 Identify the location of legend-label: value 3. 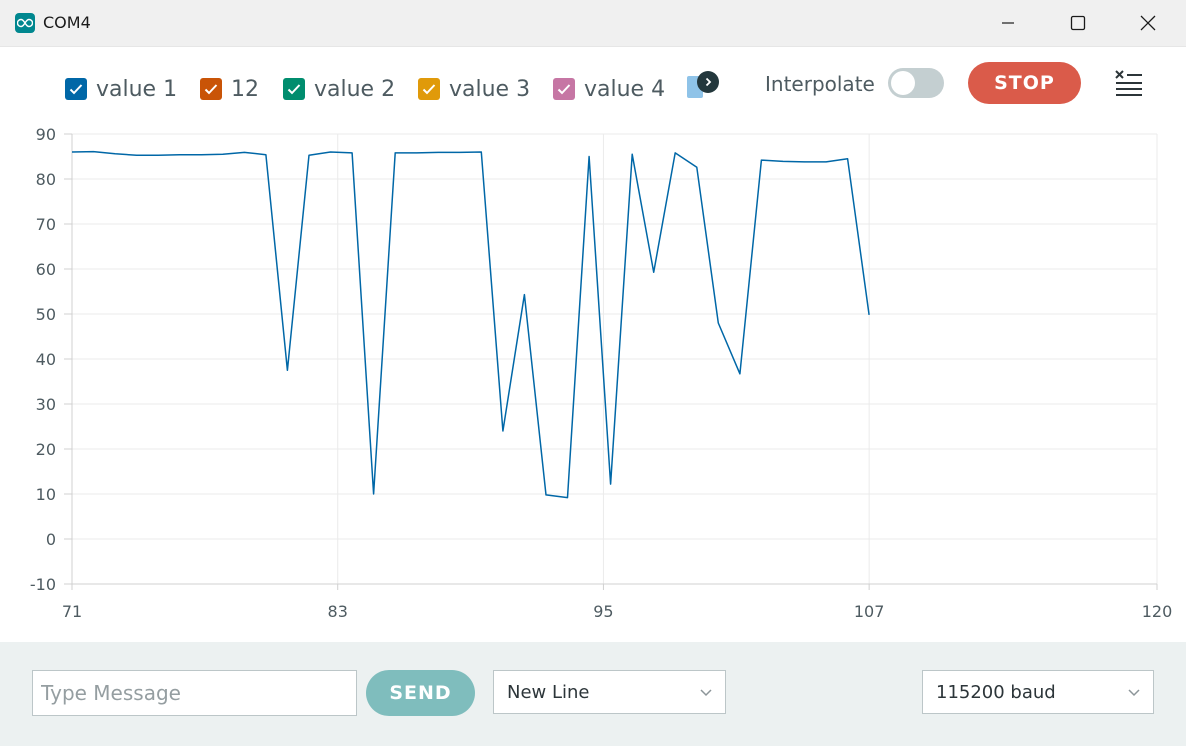
(490, 89).